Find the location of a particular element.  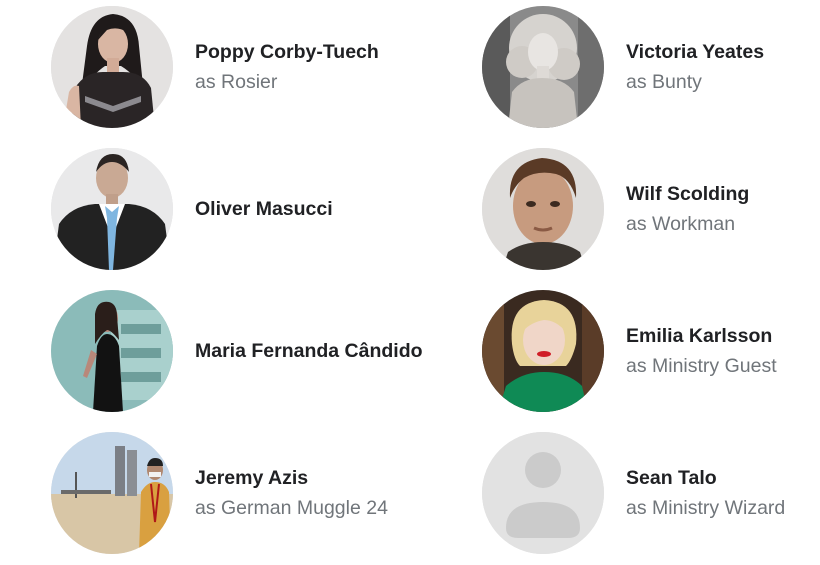

cast-info: Poppy Corby-Tuech as Rosier is located at coordinates (287, 67).